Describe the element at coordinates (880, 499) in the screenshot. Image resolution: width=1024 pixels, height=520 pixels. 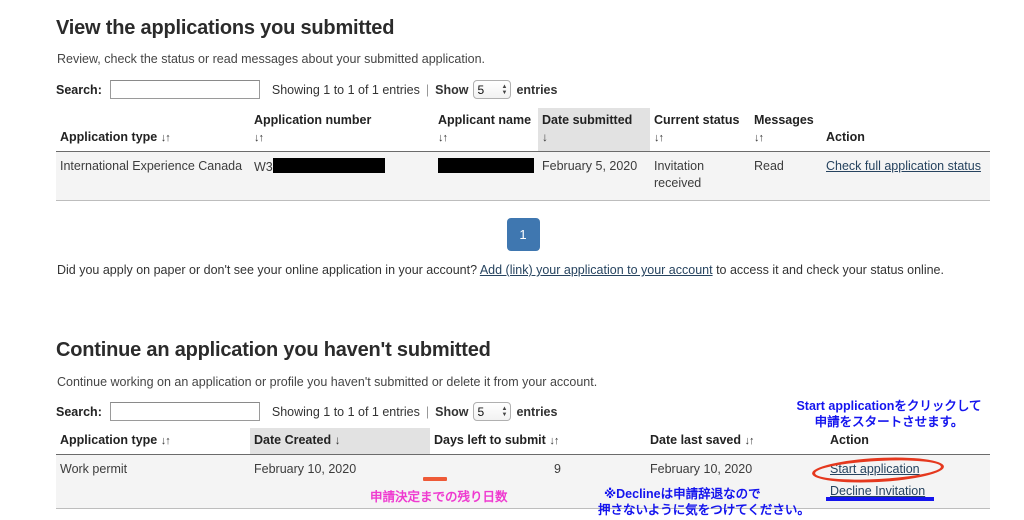
I see `annotation-underline-decline-invitation` at that location.